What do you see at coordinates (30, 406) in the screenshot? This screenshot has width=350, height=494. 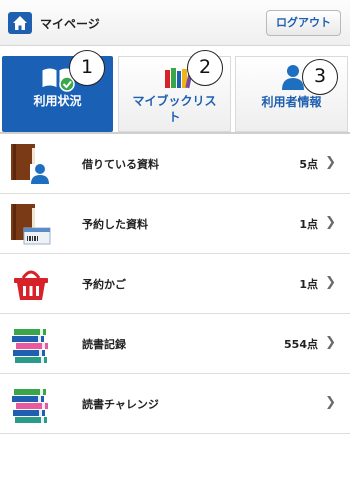 I see `book-stack-challenge-icon` at bounding box center [30, 406].